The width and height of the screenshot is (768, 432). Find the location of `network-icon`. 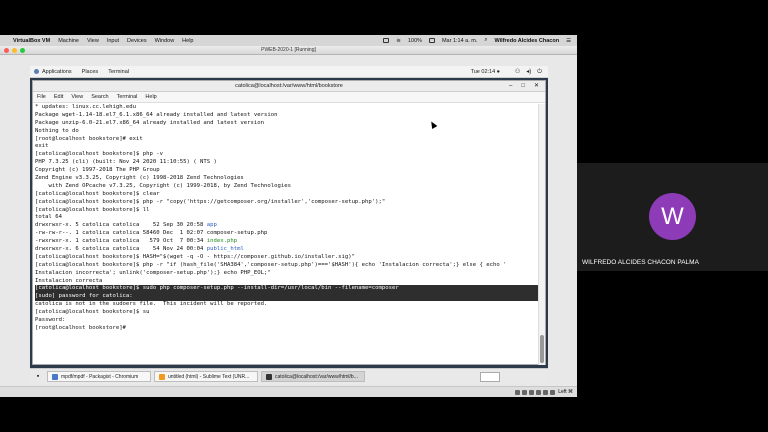

network-icon is located at coordinates (538, 392).